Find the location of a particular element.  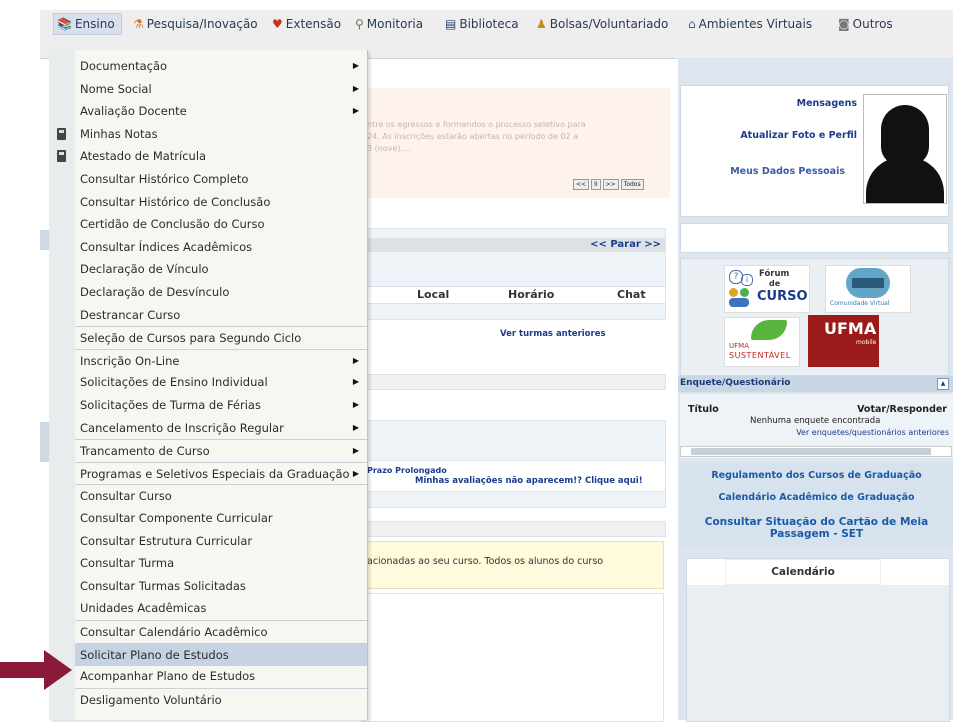

dropdown-item-label: Consultar Curso is located at coordinates (126, 496).